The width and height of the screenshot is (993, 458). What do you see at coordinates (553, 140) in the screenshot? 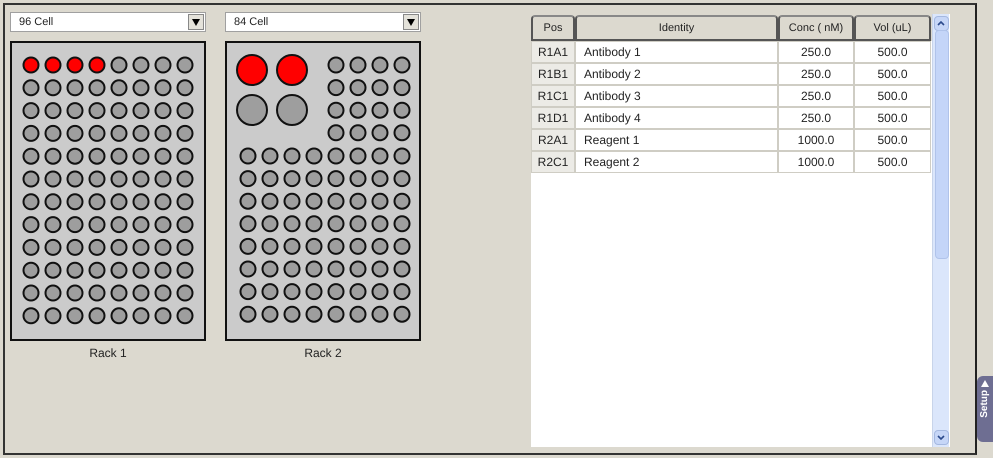
I see `row-header: R2A1` at bounding box center [553, 140].